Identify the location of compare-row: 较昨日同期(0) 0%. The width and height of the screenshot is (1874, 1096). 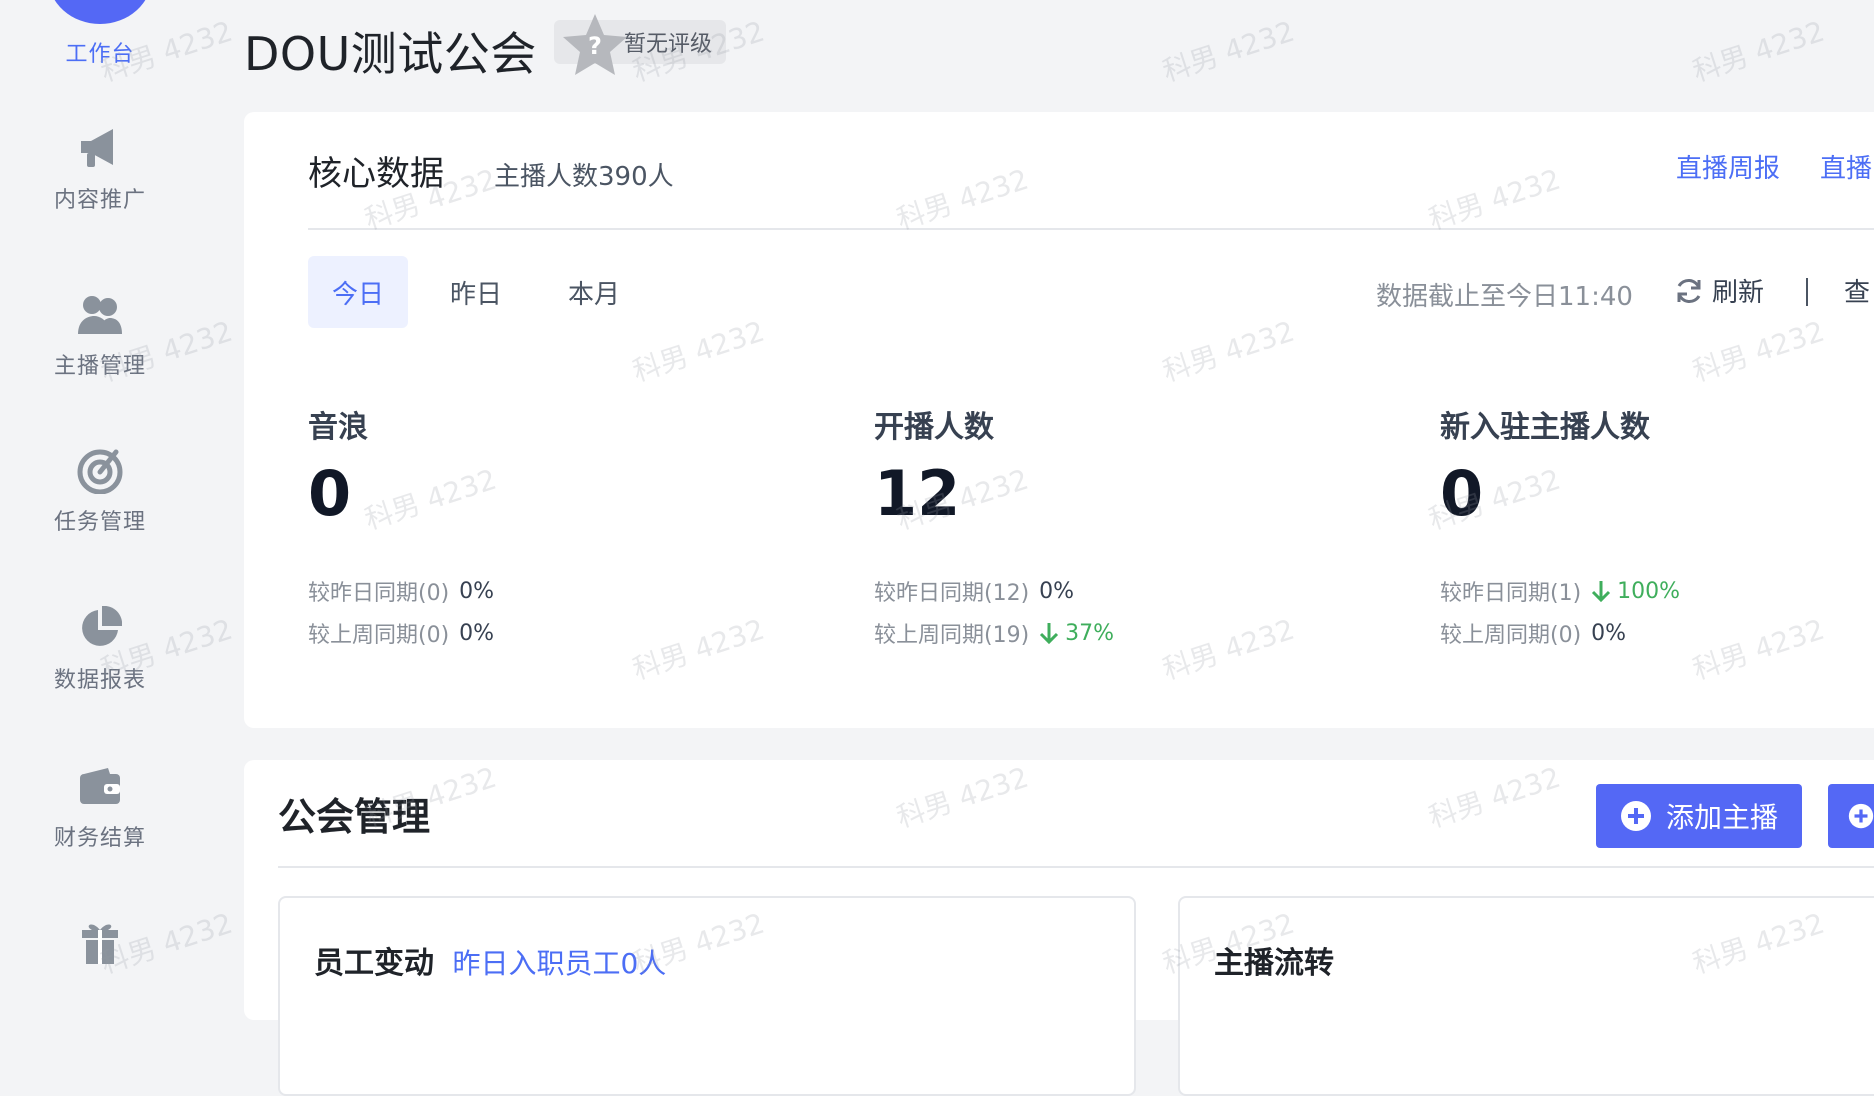
(588, 591).